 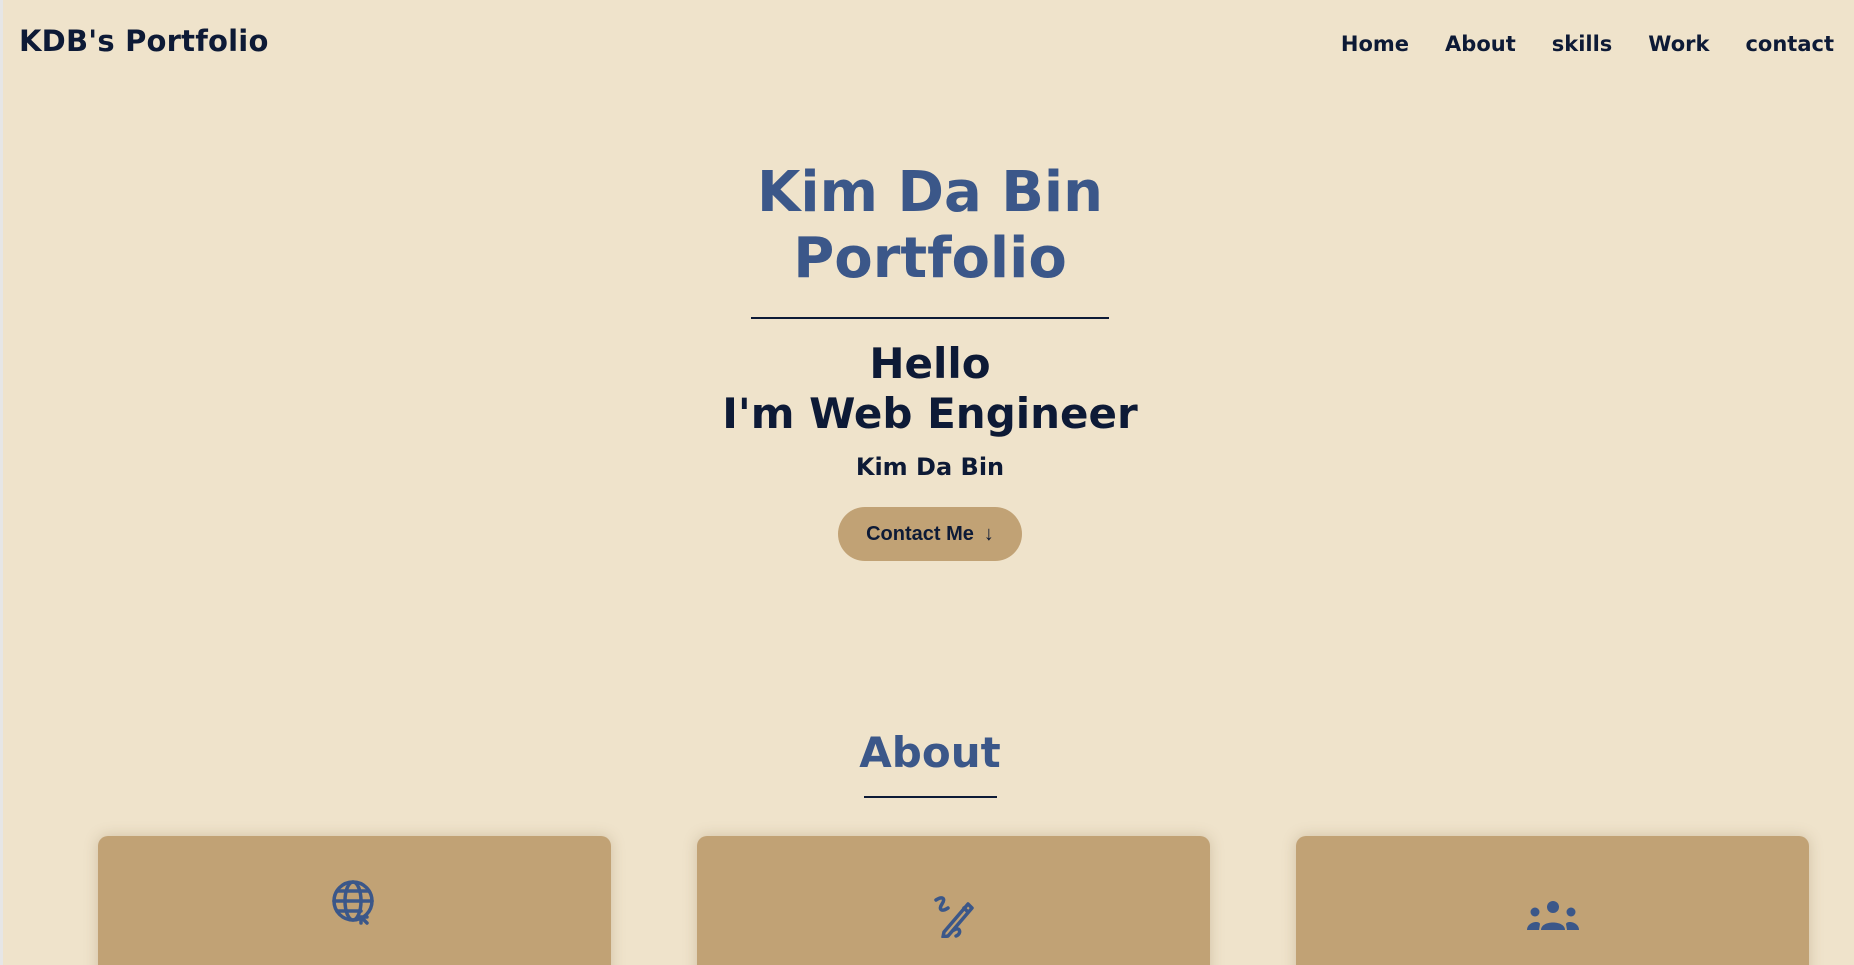 I want to click on hero-greeting: Hello I'm Web Engineer, so click(x=928, y=389).